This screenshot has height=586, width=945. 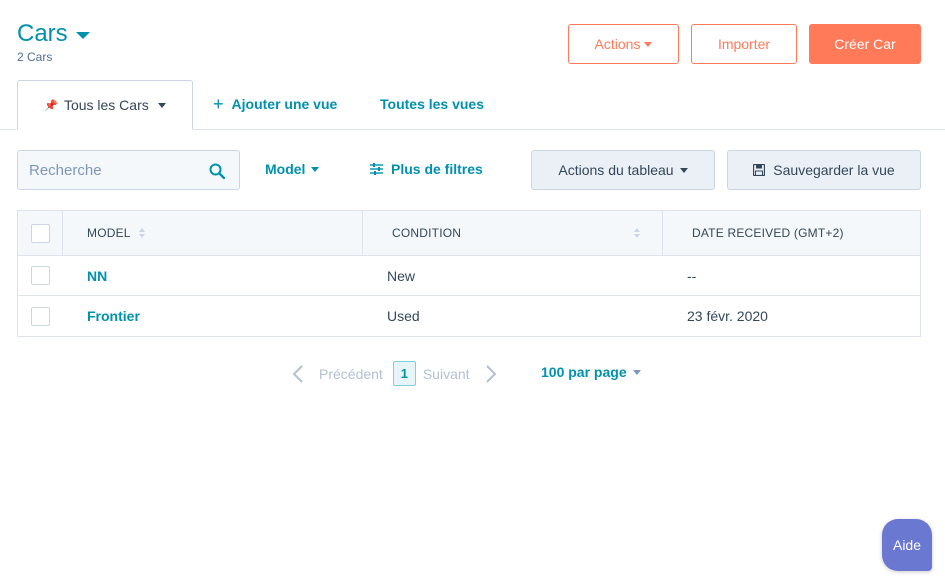 What do you see at coordinates (617, 44) in the screenshot?
I see `actions-button-label: Actions` at bounding box center [617, 44].